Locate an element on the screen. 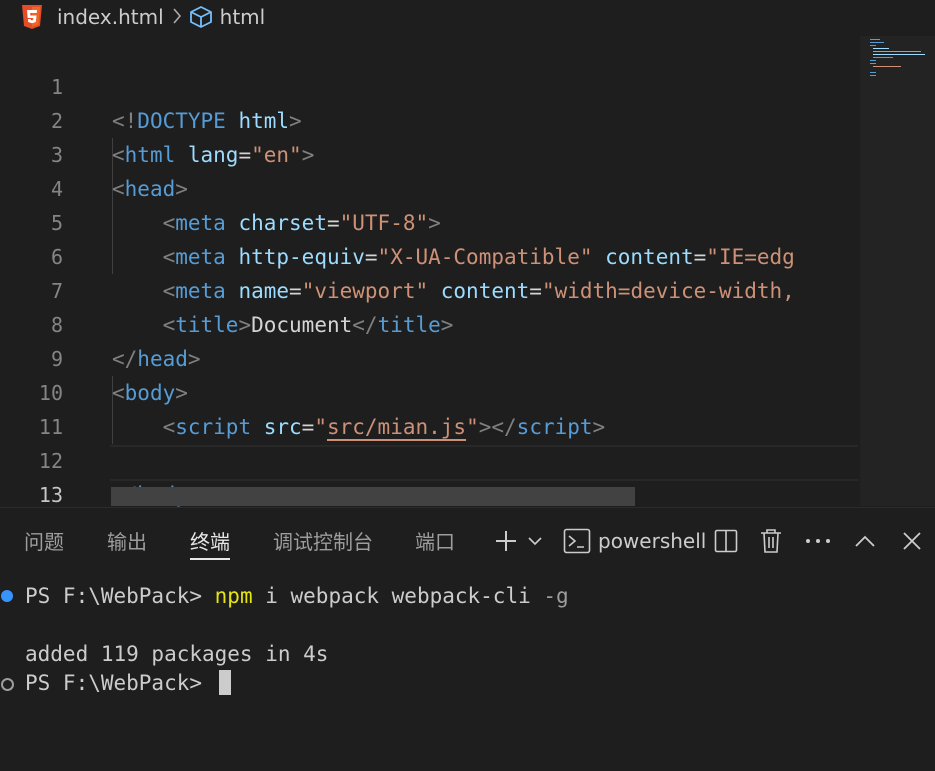 Image resolution: width=935 pixels, height=771 pixels. html5-icon is located at coordinates (32, 17).